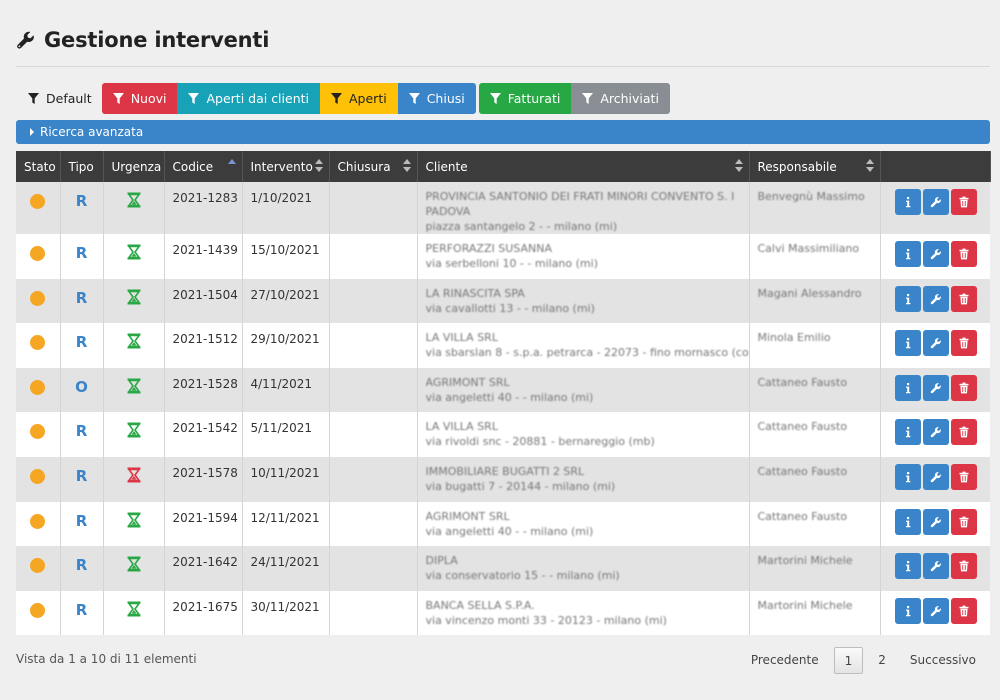 The image size is (1000, 700). I want to click on filter-icon, so click(33, 98).